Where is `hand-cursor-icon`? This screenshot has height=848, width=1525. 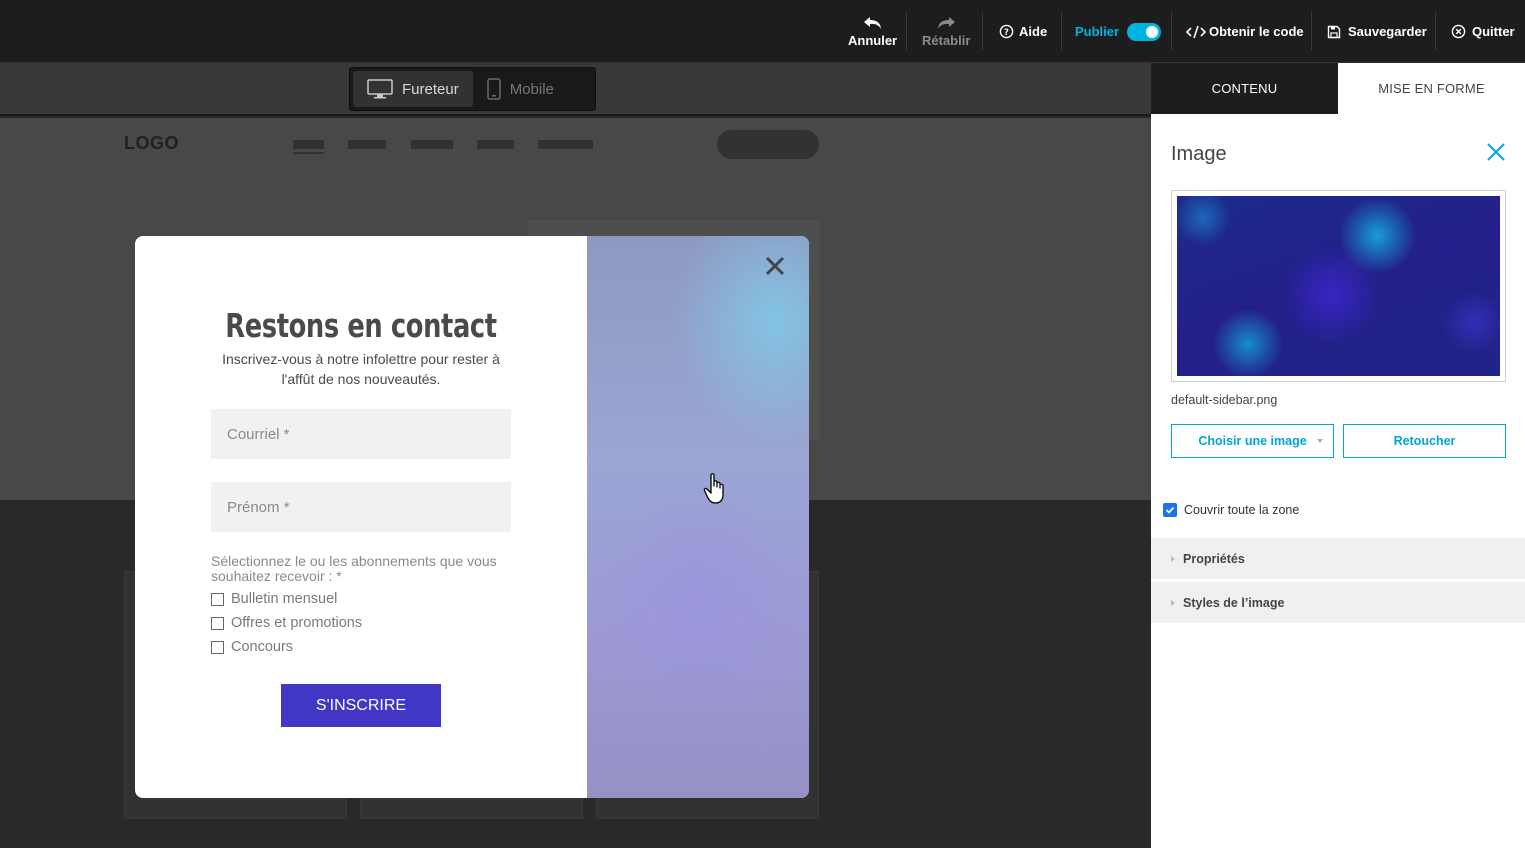 hand-cursor-icon is located at coordinates (713, 488).